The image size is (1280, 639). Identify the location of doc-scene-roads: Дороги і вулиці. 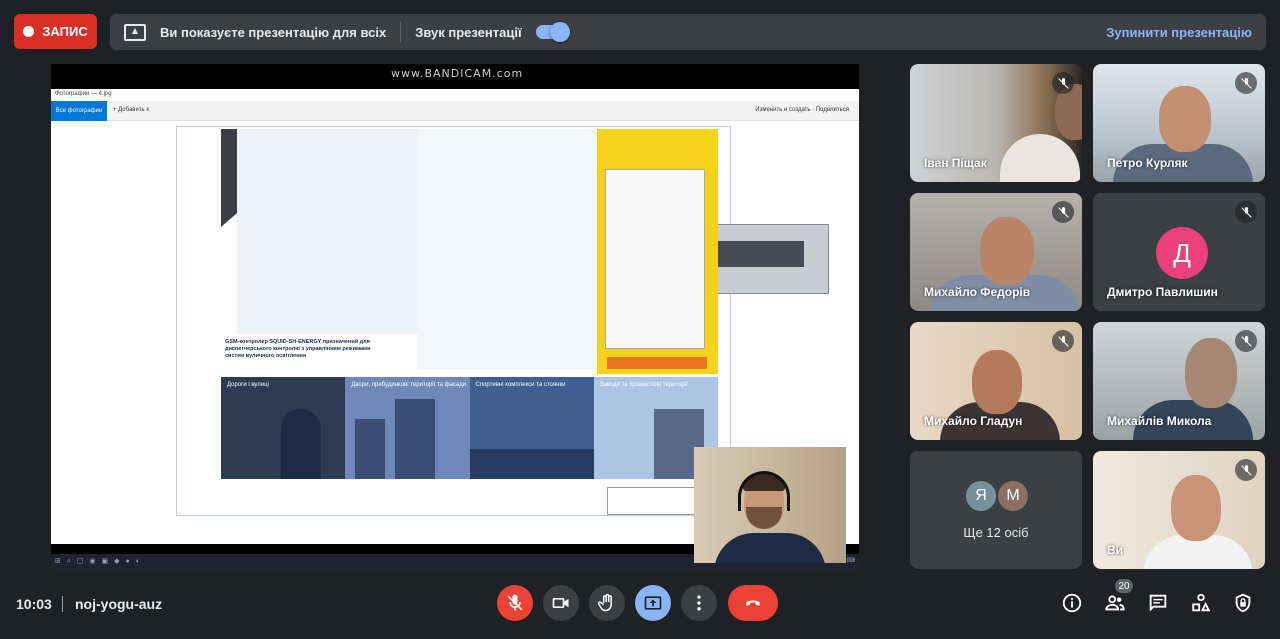
(283, 428).